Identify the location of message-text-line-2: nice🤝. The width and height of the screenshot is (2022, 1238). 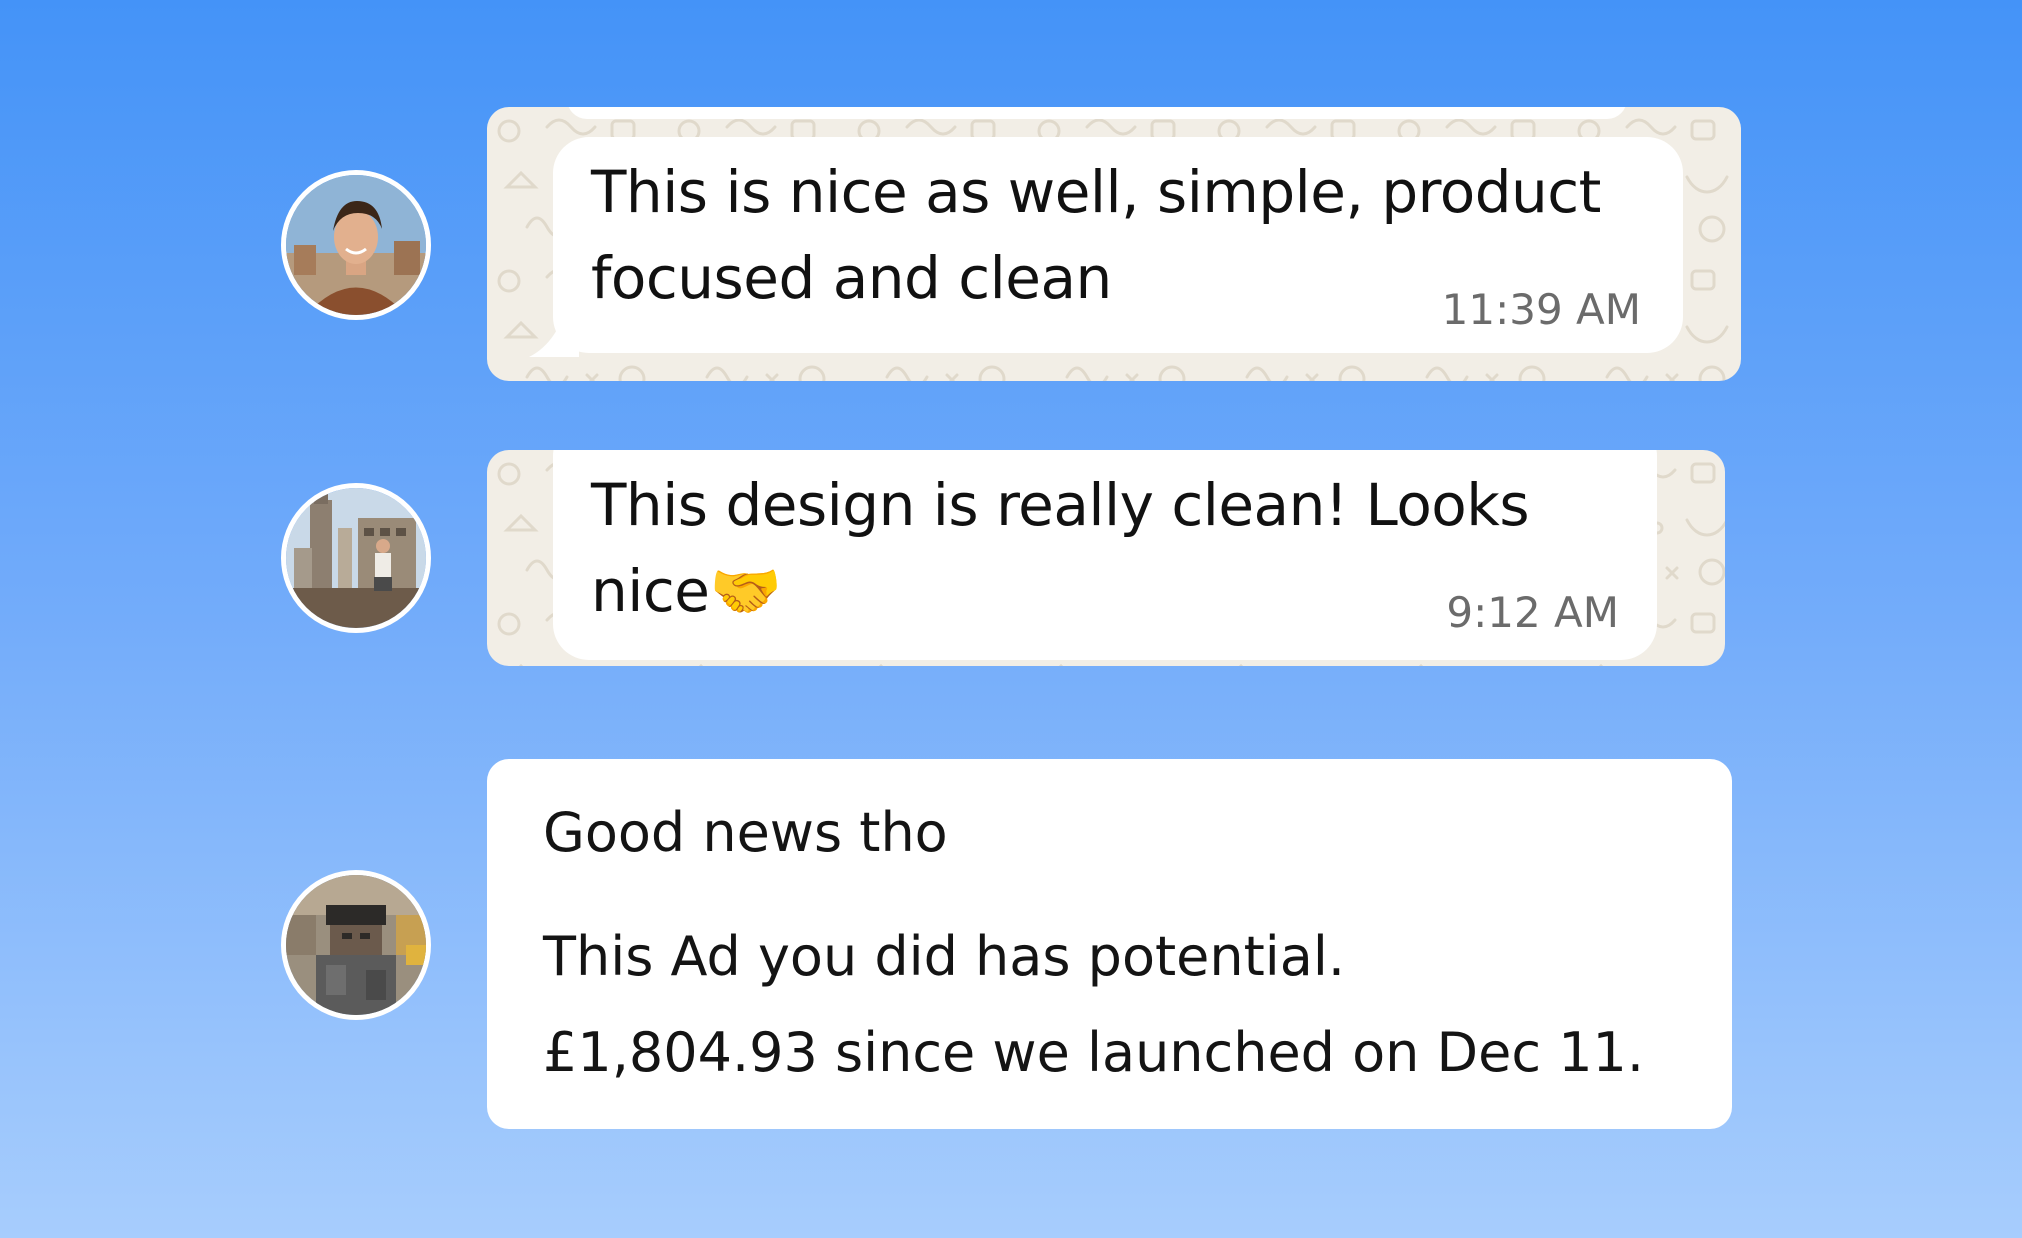
(686, 591).